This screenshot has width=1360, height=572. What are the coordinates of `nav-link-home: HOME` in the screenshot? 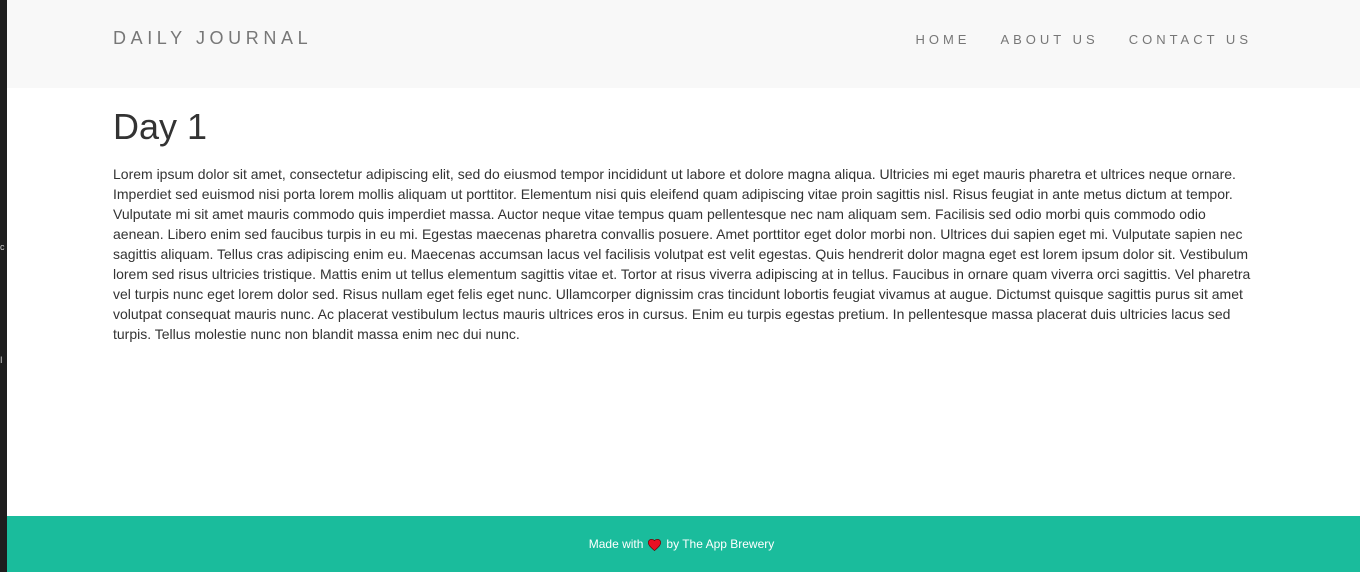 It's located at (942, 39).